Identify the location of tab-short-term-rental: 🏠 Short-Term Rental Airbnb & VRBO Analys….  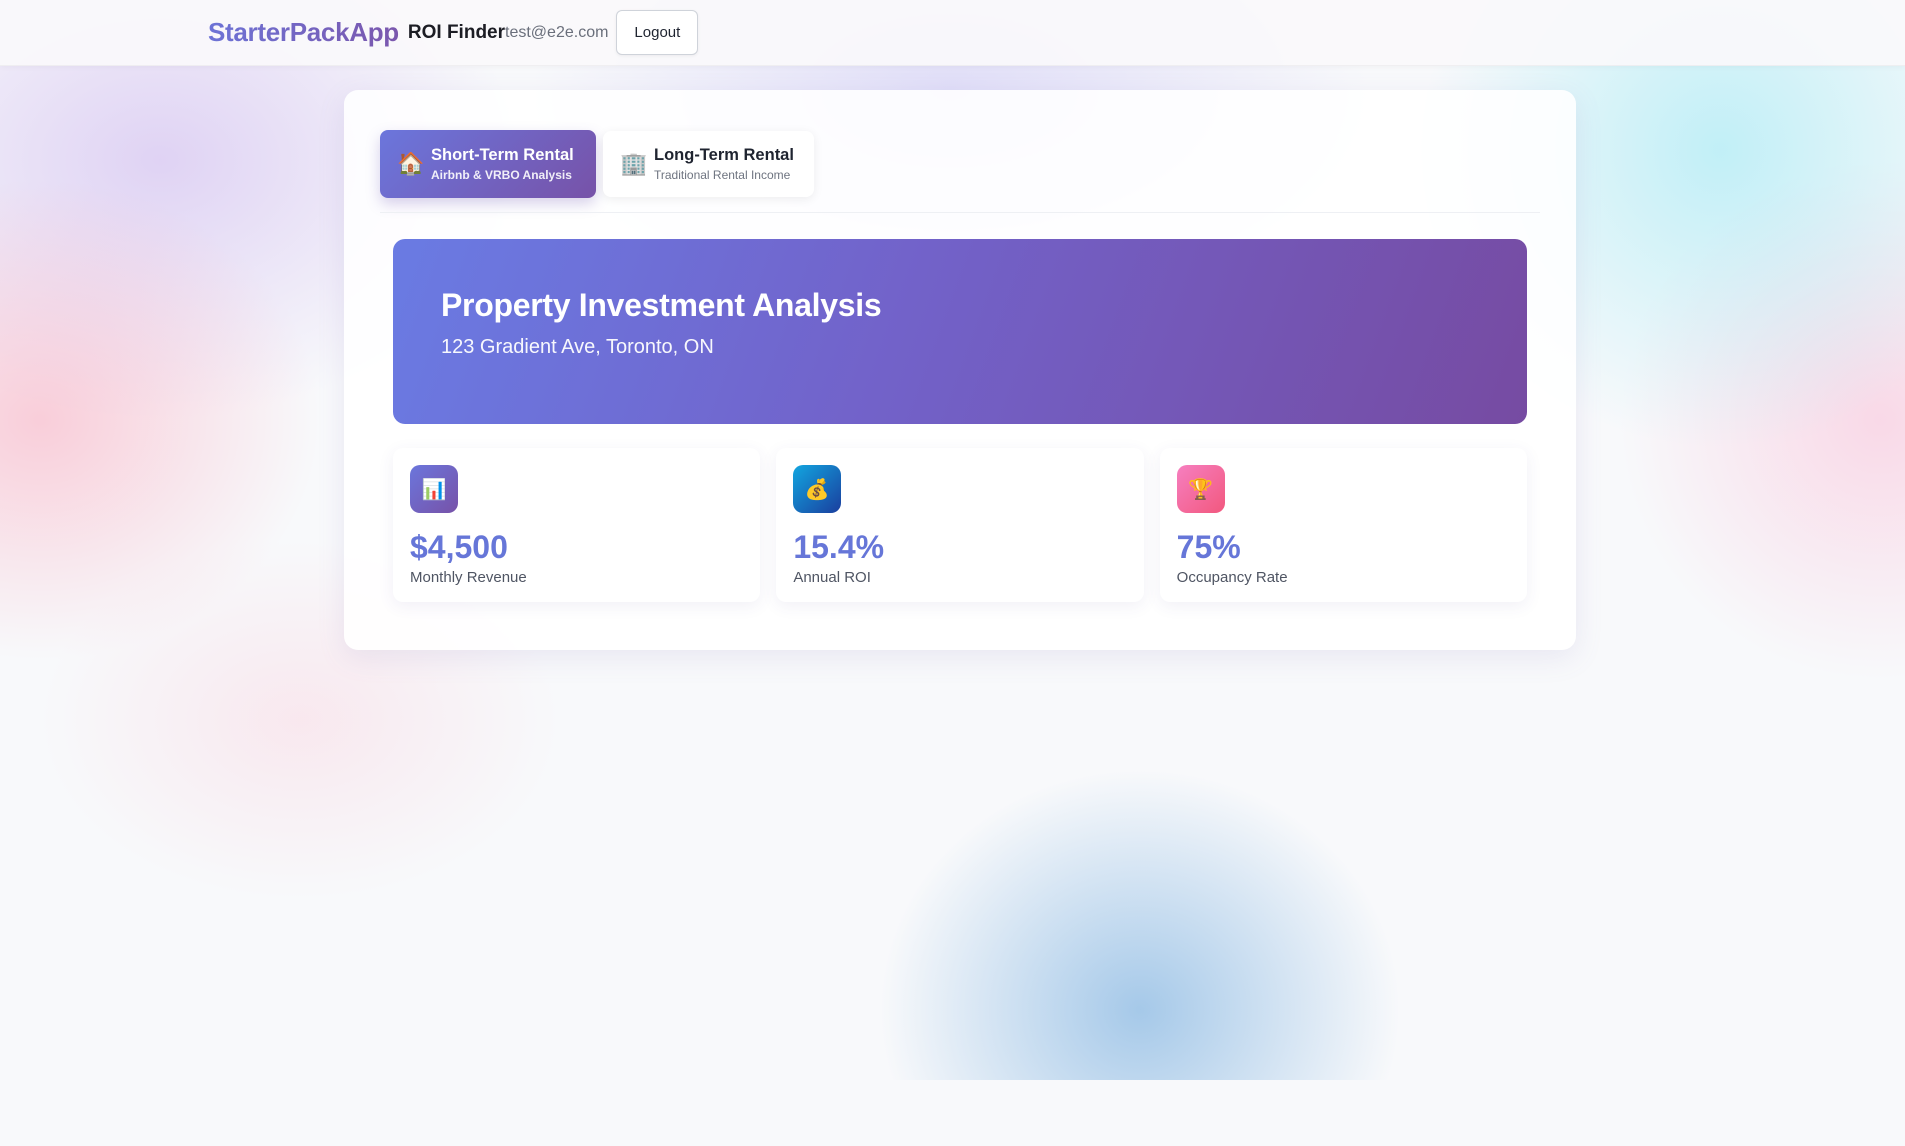
(488, 164).